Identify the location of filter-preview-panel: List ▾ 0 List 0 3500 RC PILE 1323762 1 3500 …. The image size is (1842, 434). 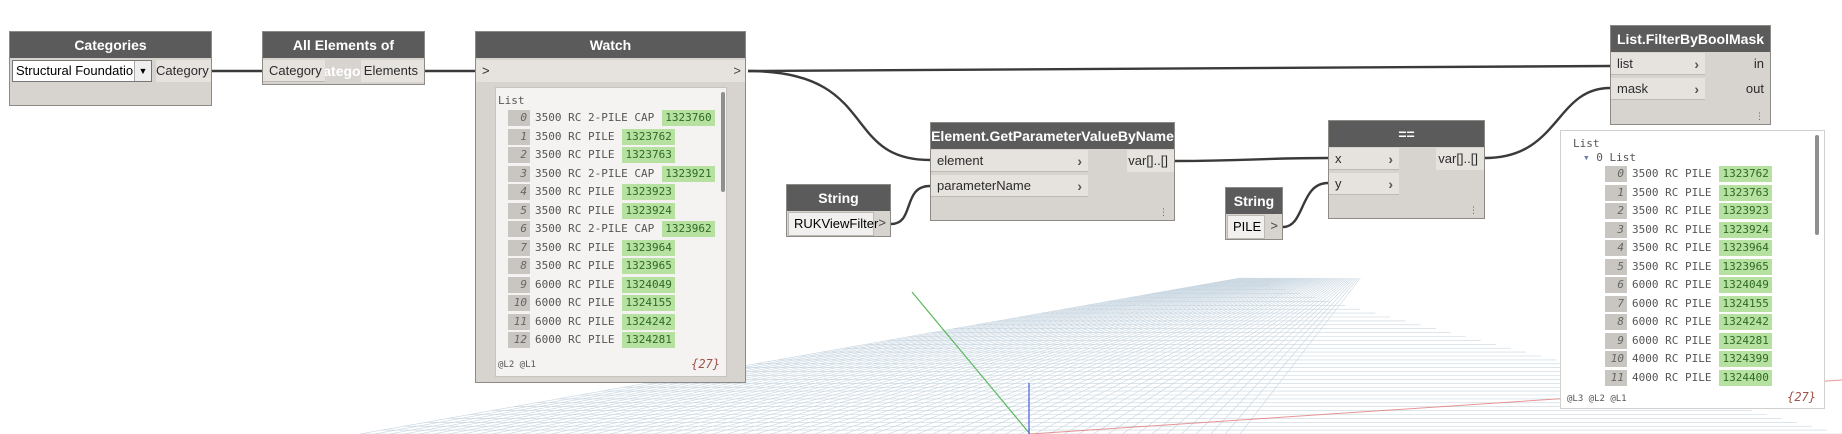
(1692, 269).